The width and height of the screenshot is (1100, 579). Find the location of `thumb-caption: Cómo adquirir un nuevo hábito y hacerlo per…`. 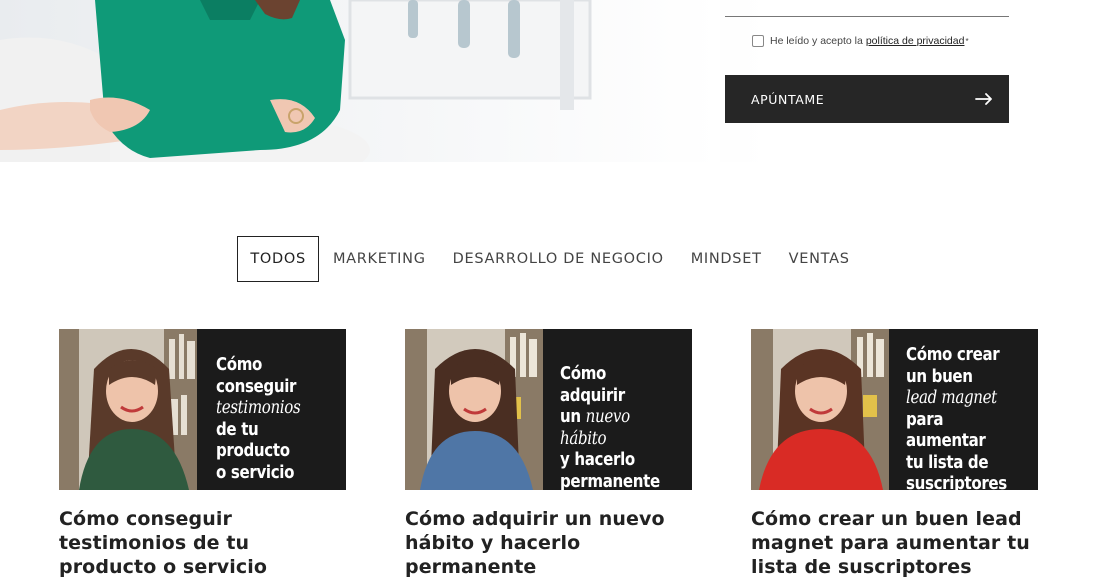

thumb-caption: Cómo adquirir un nuevo hábito y hacerlo per… is located at coordinates (617, 427).